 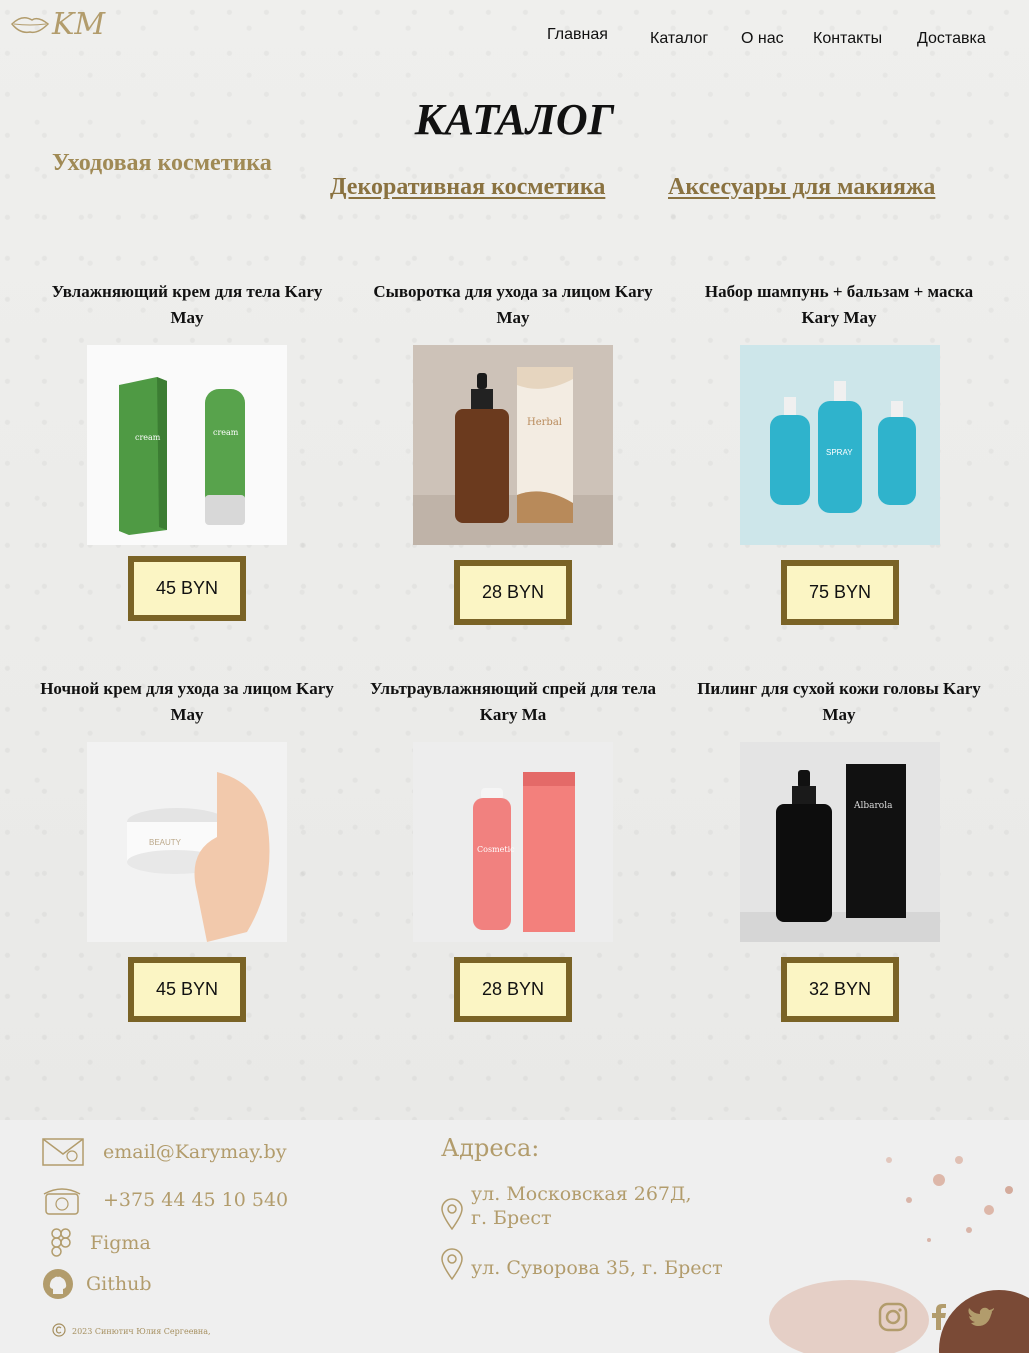 What do you see at coordinates (162, 163) in the screenshot?
I see `tab-care-cosmetics: Уходовая косметика` at bounding box center [162, 163].